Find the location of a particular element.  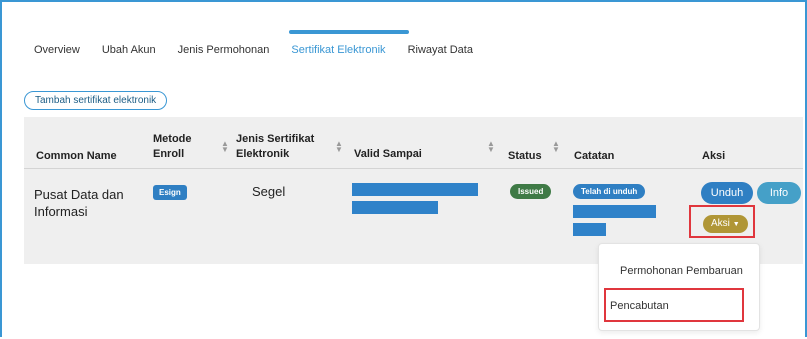

info-button: Info is located at coordinates (779, 193).